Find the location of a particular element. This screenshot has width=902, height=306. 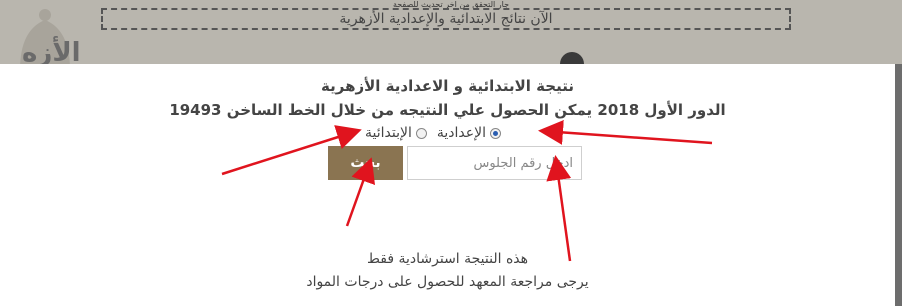

radio-preparatory-button is located at coordinates (495, 133).